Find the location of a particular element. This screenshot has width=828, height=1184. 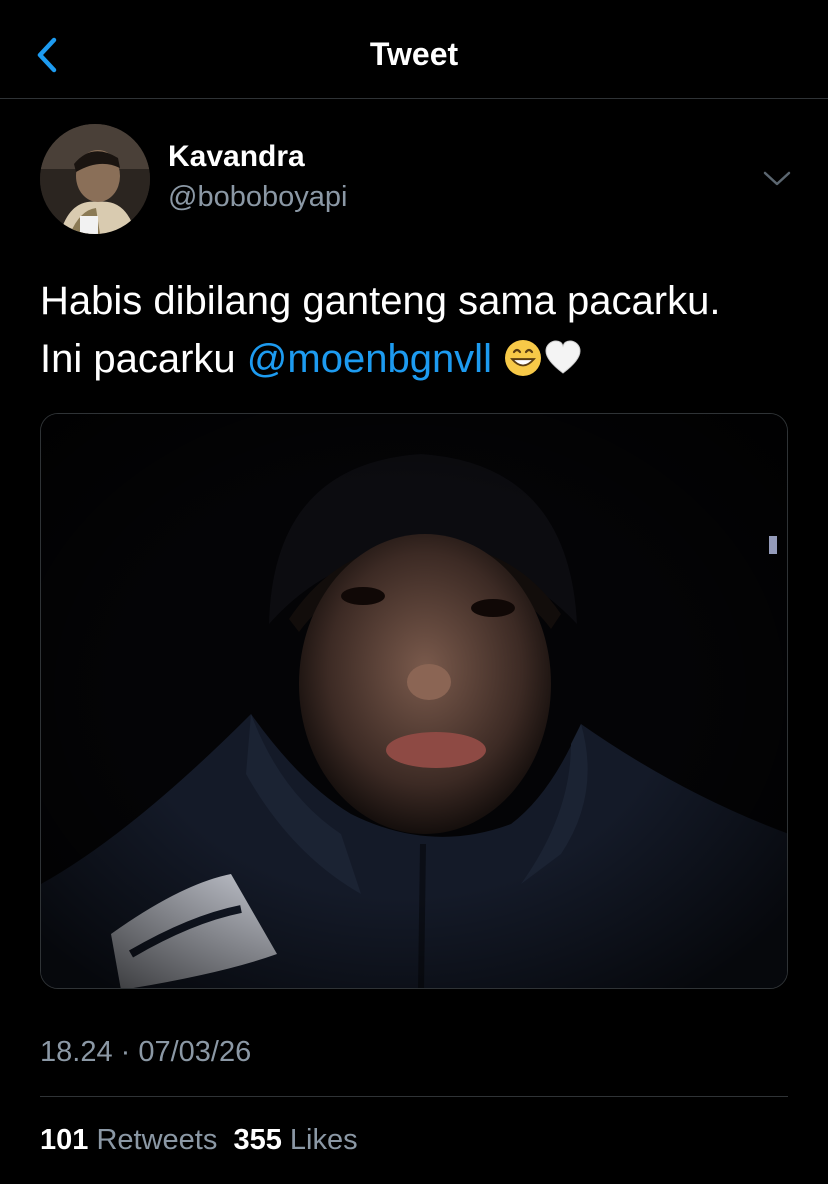

tweet-text-line-2-prefix: Ini pacarku is located at coordinates (143, 359).